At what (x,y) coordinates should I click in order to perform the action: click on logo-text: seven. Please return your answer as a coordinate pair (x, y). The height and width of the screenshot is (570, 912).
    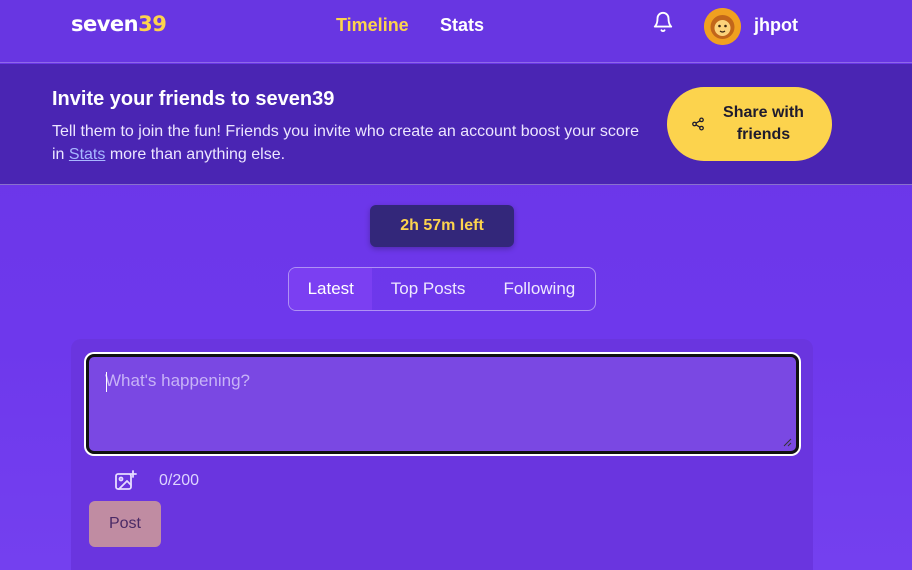
    Looking at the image, I should click on (105, 24).